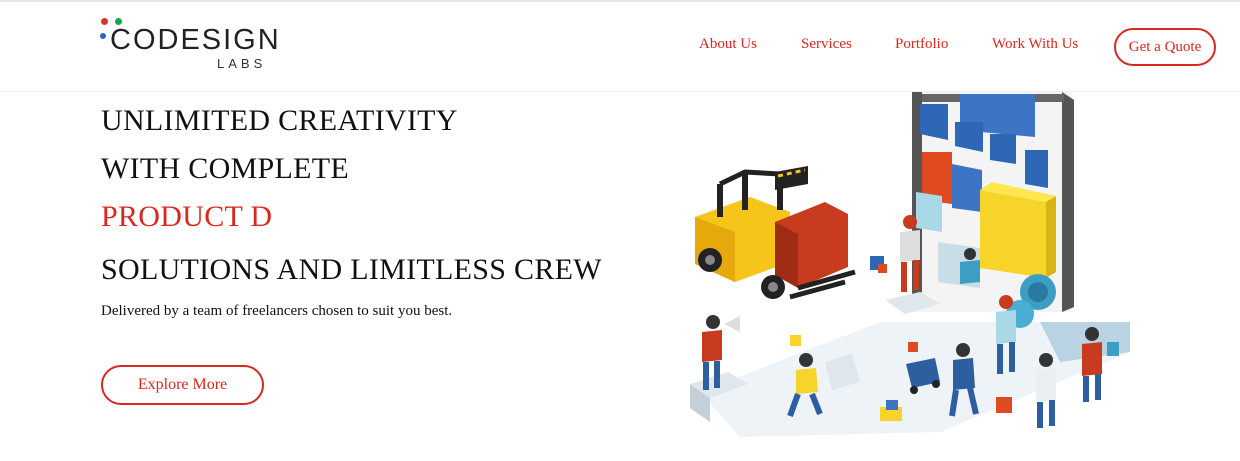 This screenshot has height=461, width=1240. What do you see at coordinates (103, 36) in the screenshot?
I see `logo-blue-dot-icon` at bounding box center [103, 36].